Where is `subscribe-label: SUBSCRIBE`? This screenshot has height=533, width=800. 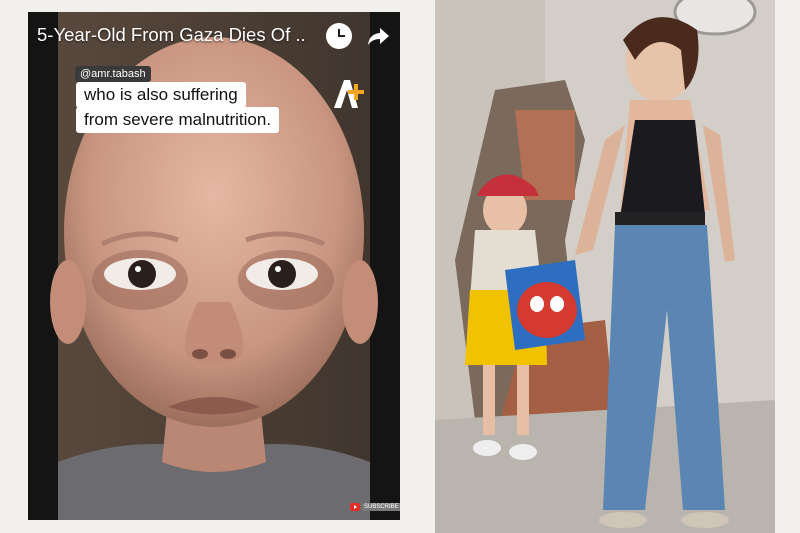 subscribe-label: SUBSCRIBE is located at coordinates (381, 507).